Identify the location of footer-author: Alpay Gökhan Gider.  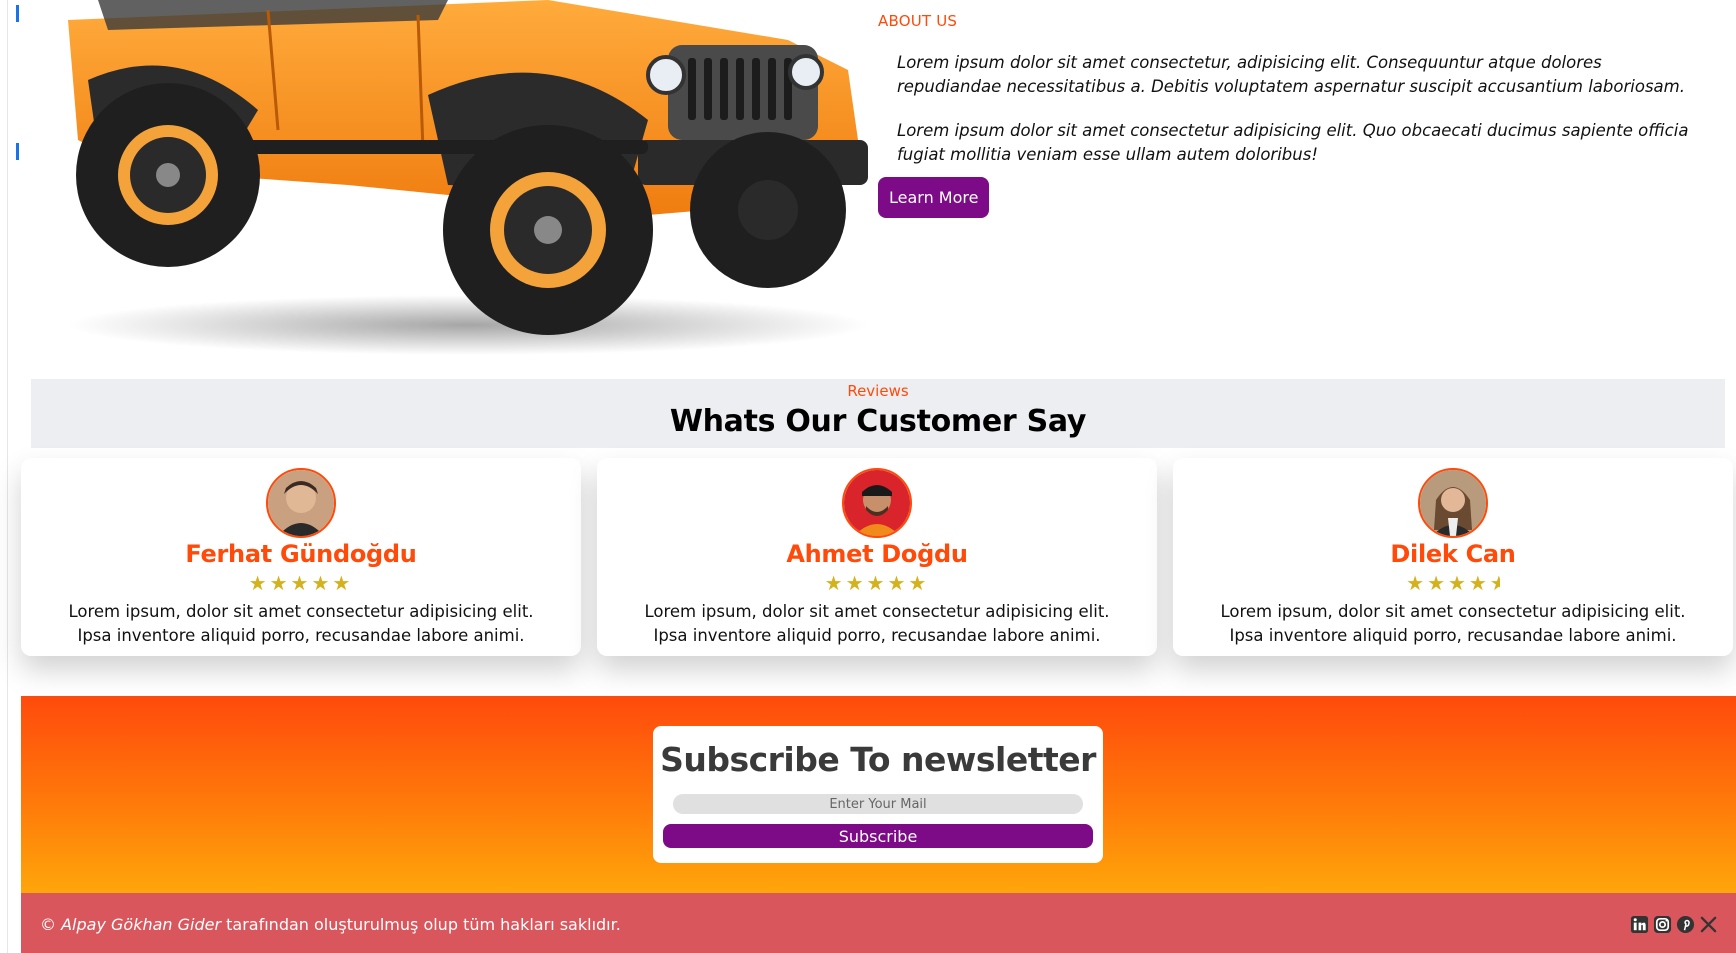
(141, 924).